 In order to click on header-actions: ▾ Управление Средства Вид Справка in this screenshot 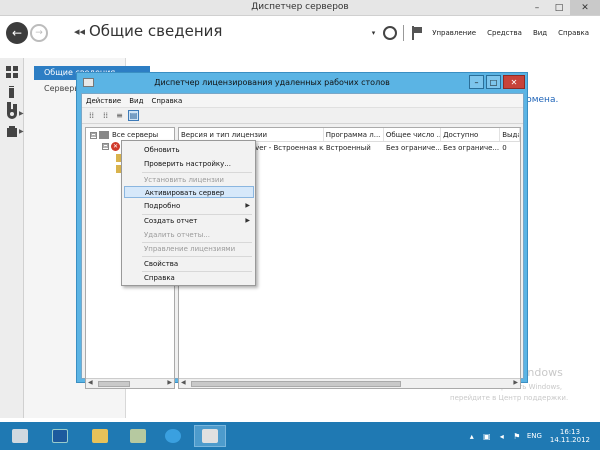, I will do `click(486, 33)`.